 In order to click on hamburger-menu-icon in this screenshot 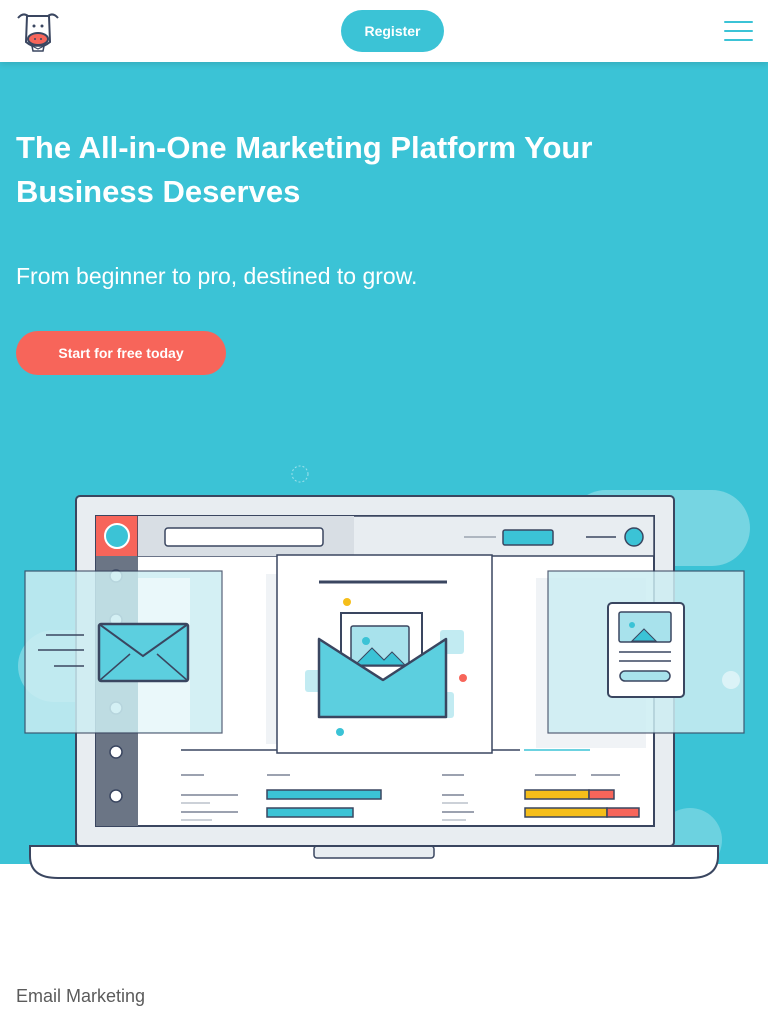, I will do `click(739, 31)`.